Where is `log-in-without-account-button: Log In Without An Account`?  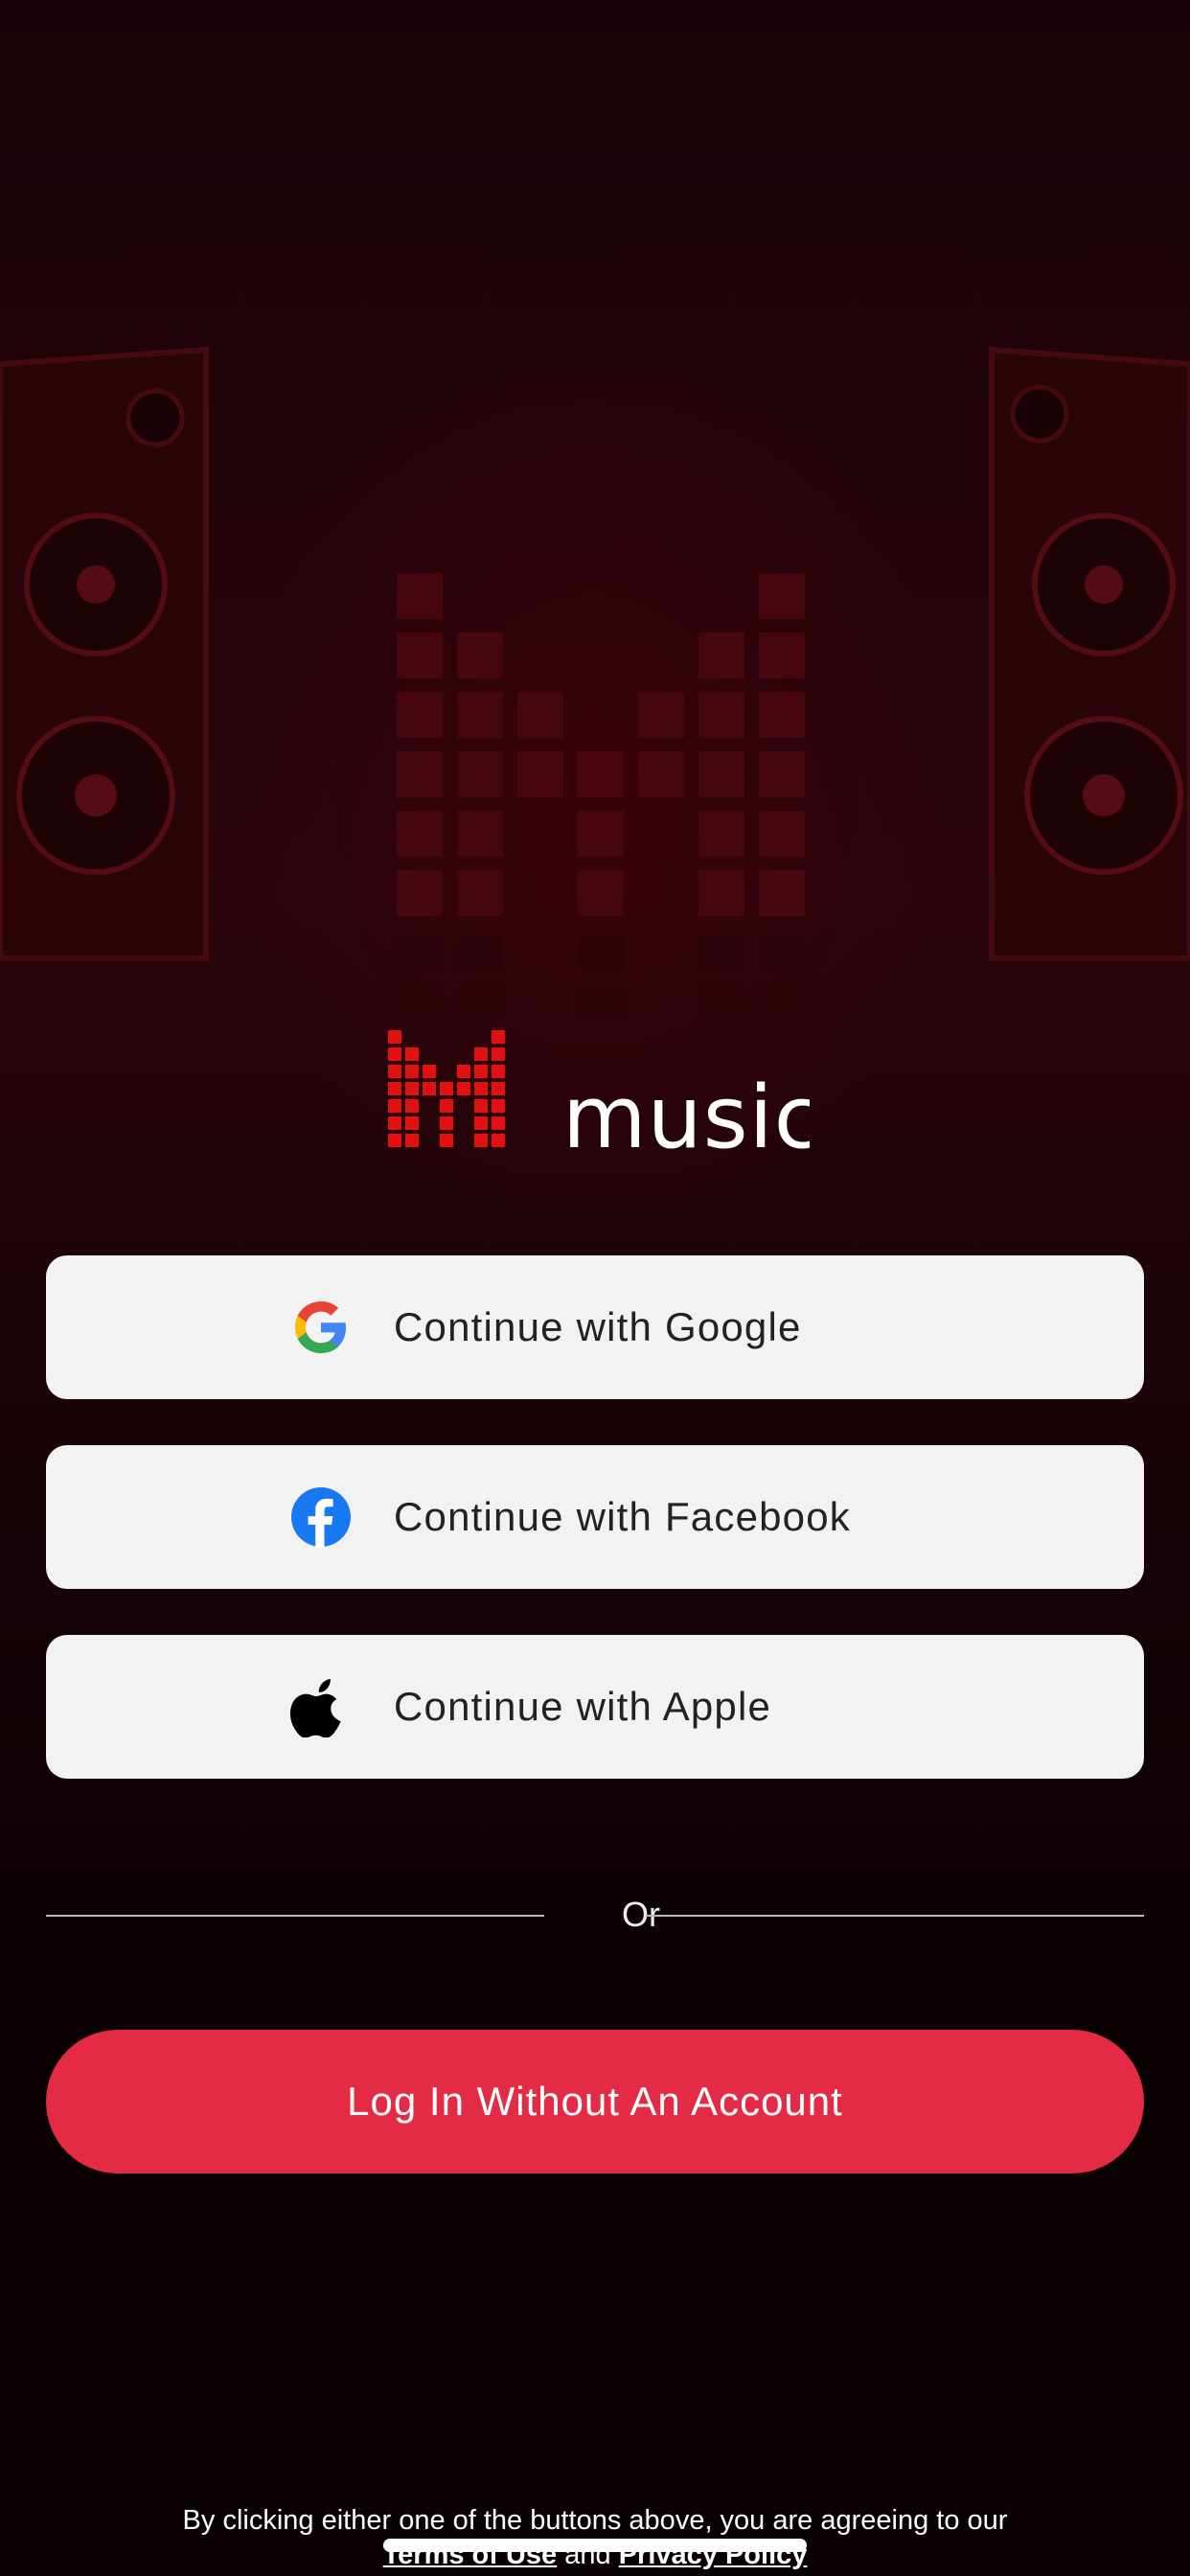
log-in-without-account-button: Log In Without An Account is located at coordinates (595, 2102).